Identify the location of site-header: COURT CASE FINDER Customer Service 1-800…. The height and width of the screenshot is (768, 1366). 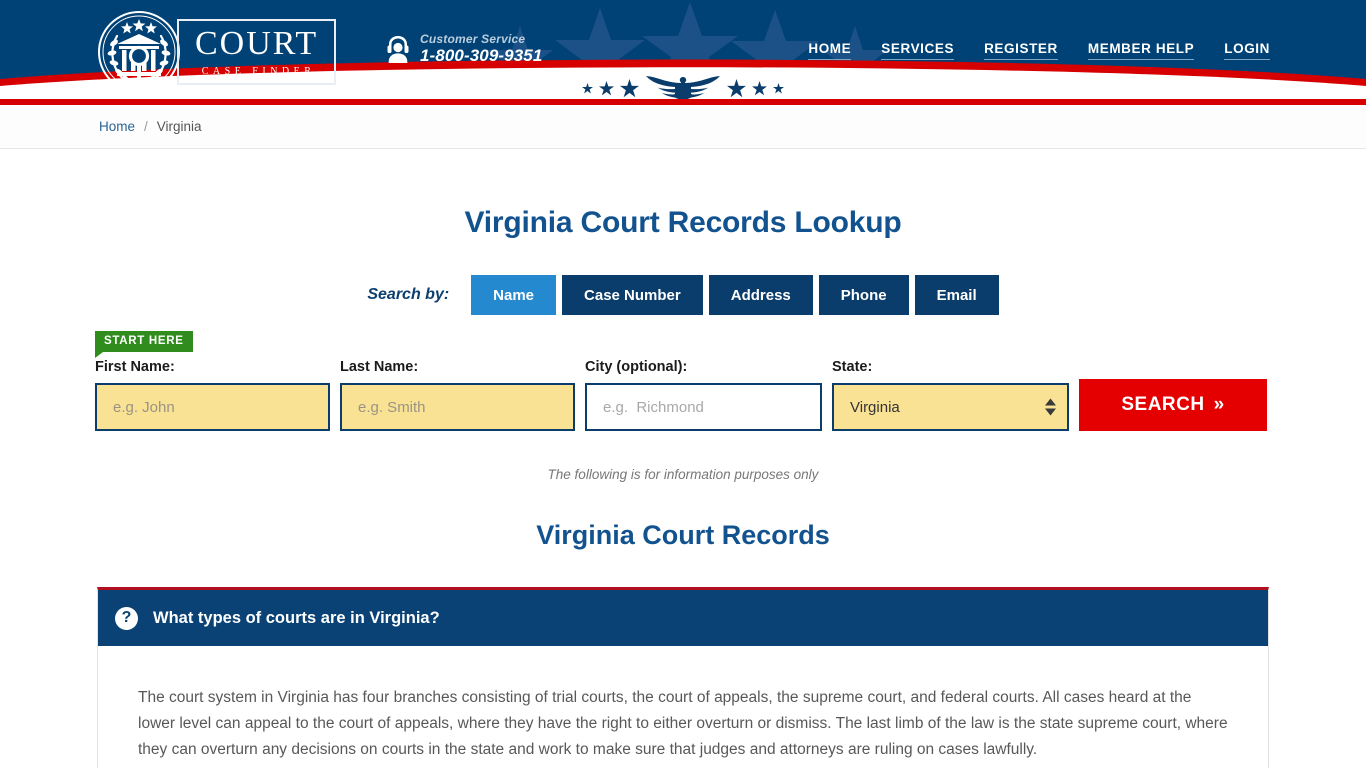
(683, 52).